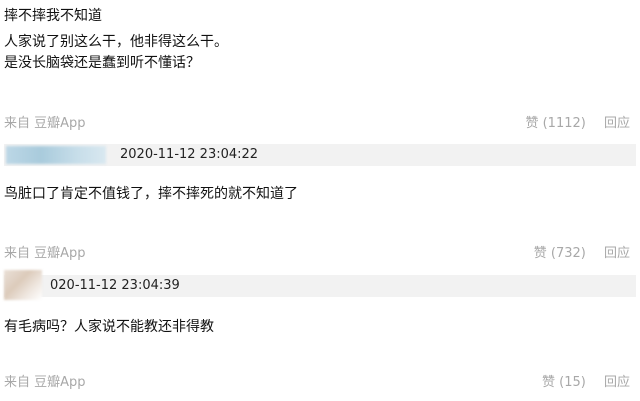 Image resolution: width=640 pixels, height=401 pixels. I want to click on comment-3-line-1: 有毛病吗？人家说不能教还非得教, so click(109, 327).